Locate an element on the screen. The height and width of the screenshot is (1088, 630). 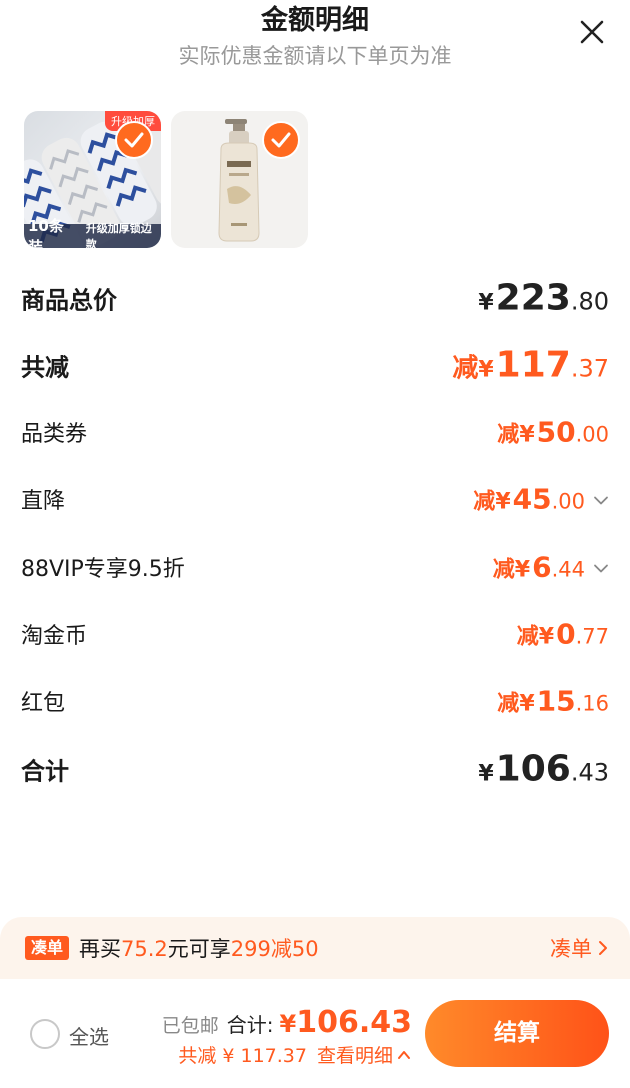
amount-integer: 15 is located at coordinates (556, 701).